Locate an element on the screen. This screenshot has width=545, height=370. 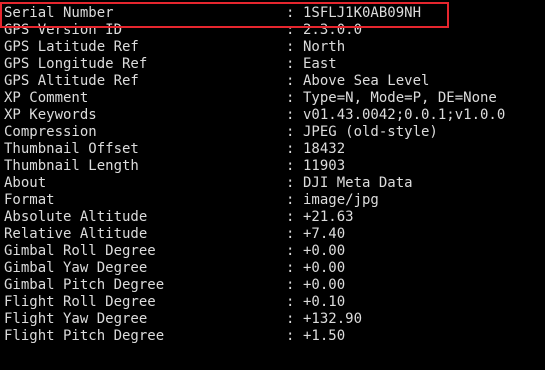
metadata-label: XP Keywords is located at coordinates (50, 115).